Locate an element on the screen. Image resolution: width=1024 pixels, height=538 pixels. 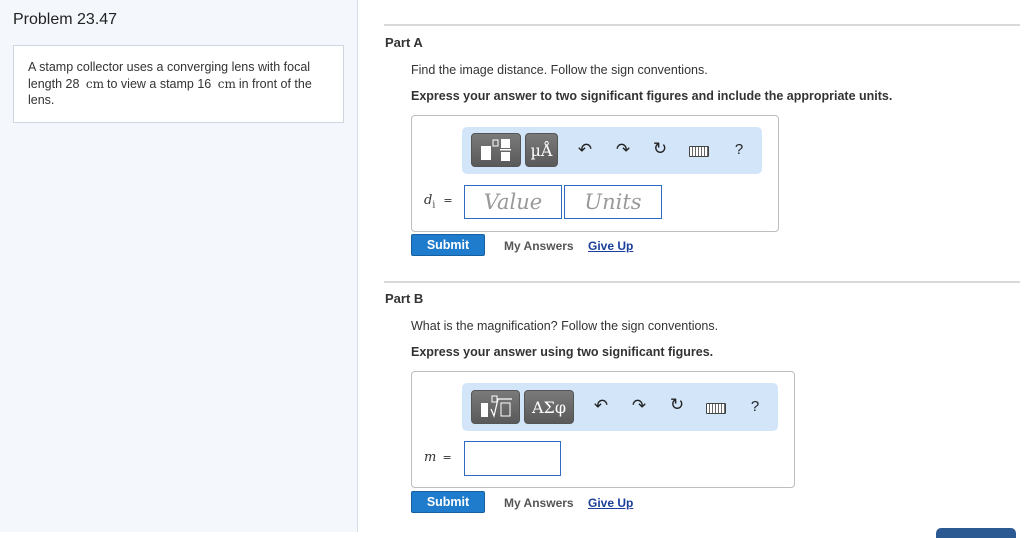
symbols-button: µÅ is located at coordinates (541, 150).